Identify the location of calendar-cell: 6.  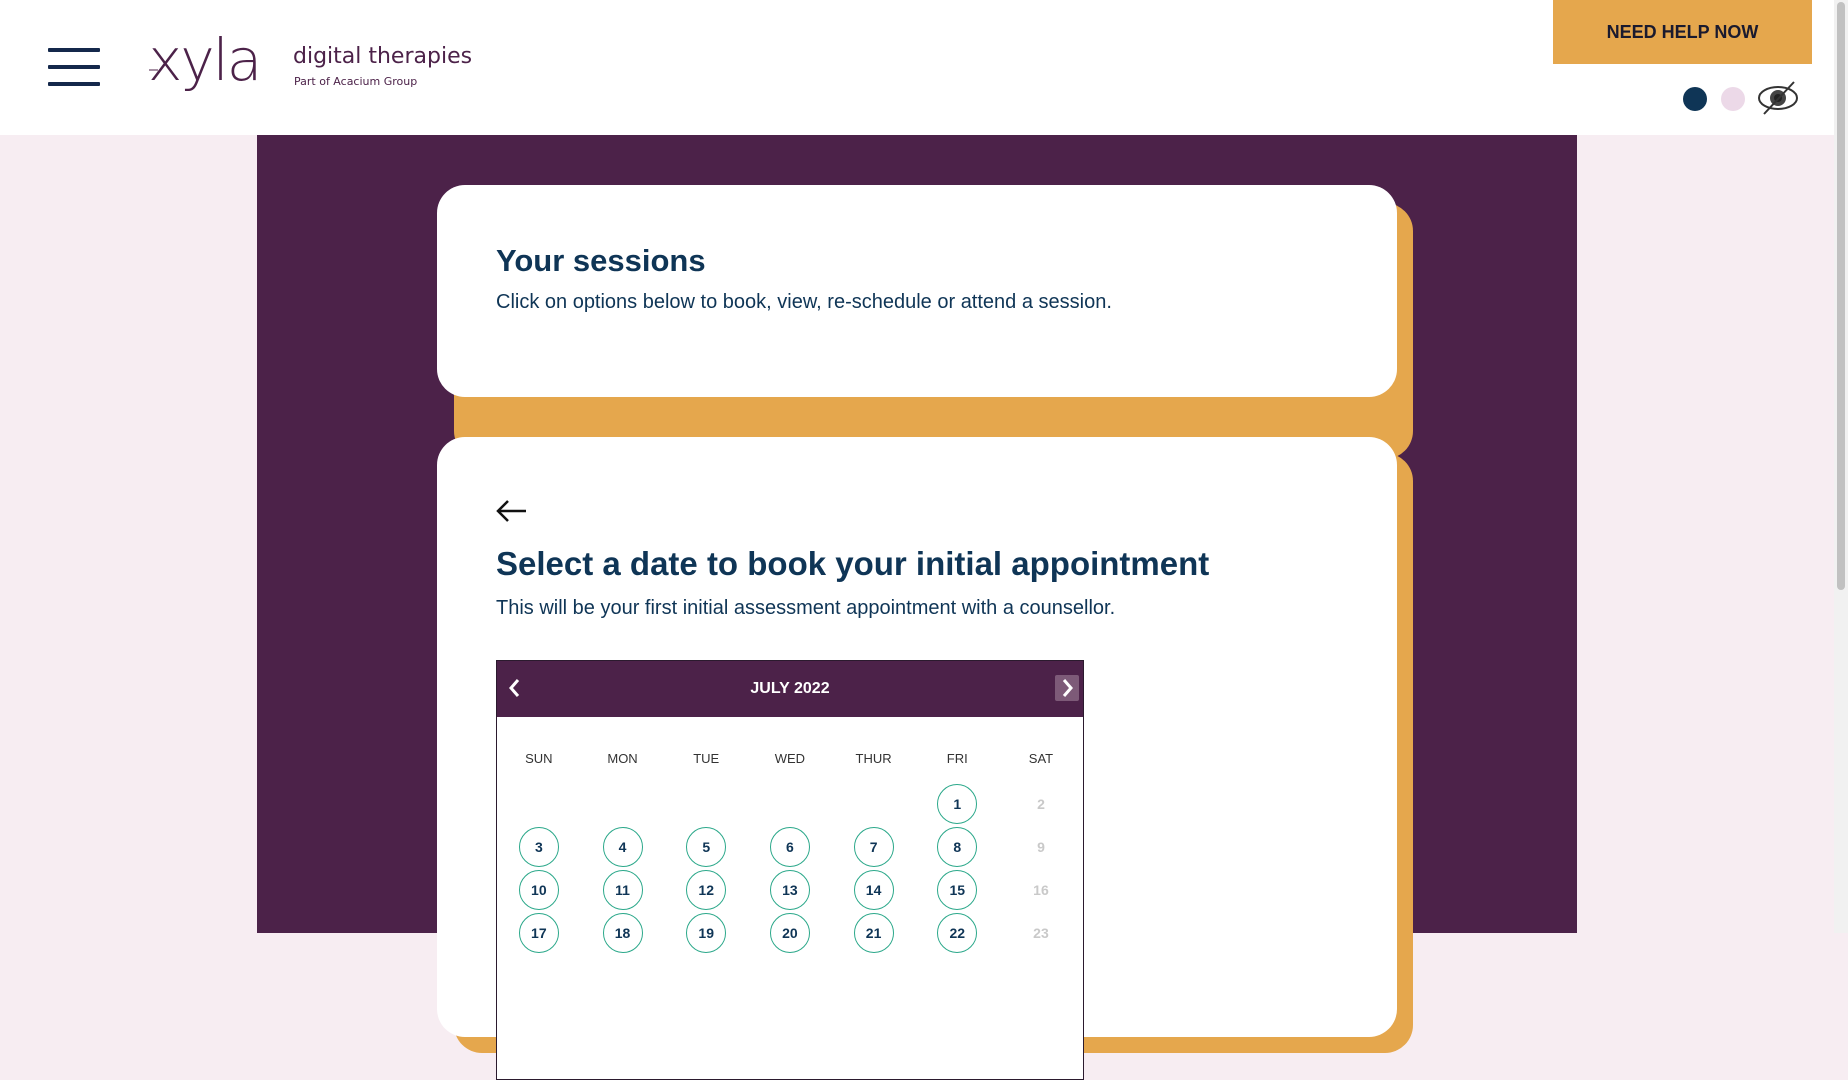
(790, 847).